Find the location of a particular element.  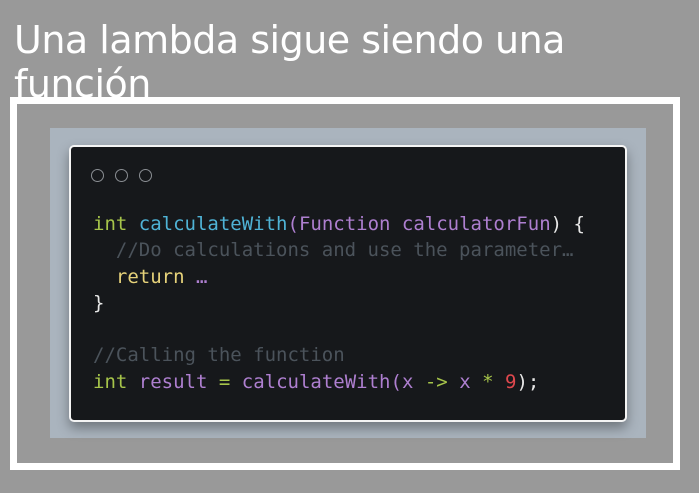

code-line: } is located at coordinates (99, 302).